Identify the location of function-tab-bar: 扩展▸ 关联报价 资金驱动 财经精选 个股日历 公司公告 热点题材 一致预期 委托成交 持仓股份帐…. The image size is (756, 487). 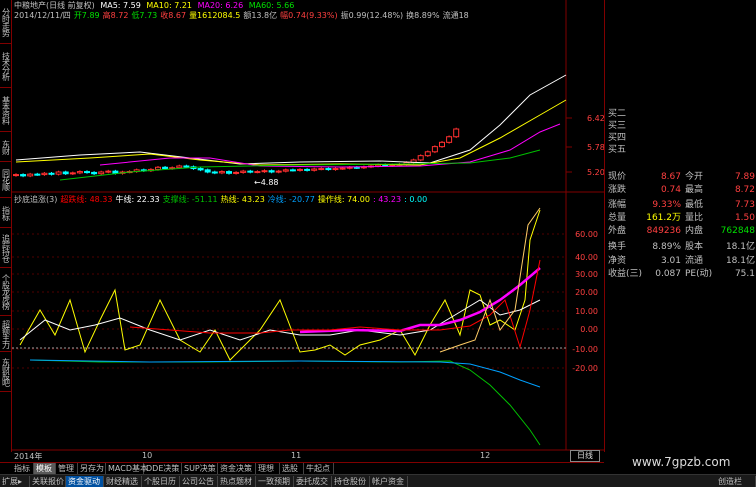
(378, 480).